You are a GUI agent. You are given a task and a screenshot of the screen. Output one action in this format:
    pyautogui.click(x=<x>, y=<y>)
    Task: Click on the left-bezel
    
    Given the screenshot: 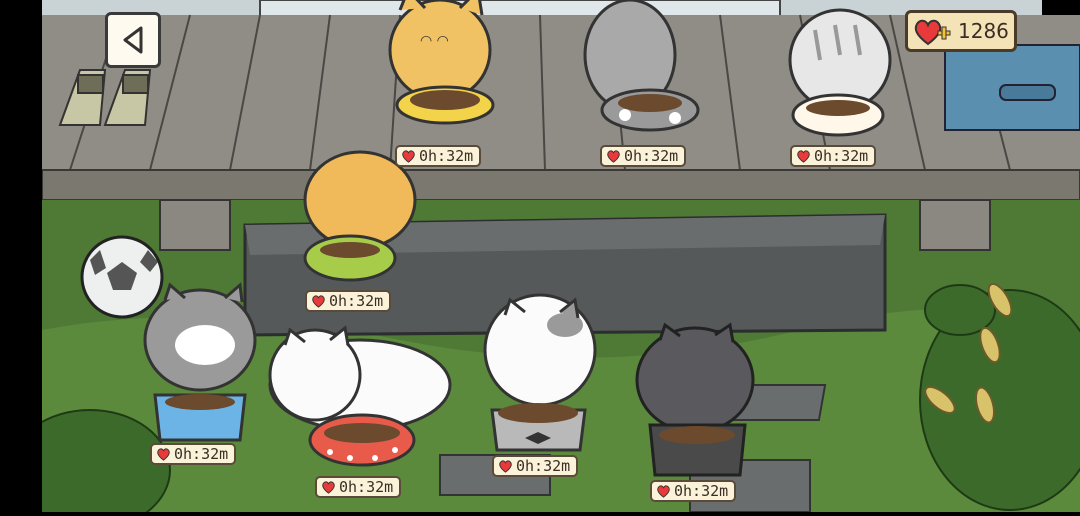 What is the action you would take?
    pyautogui.click(x=21, y=256)
    